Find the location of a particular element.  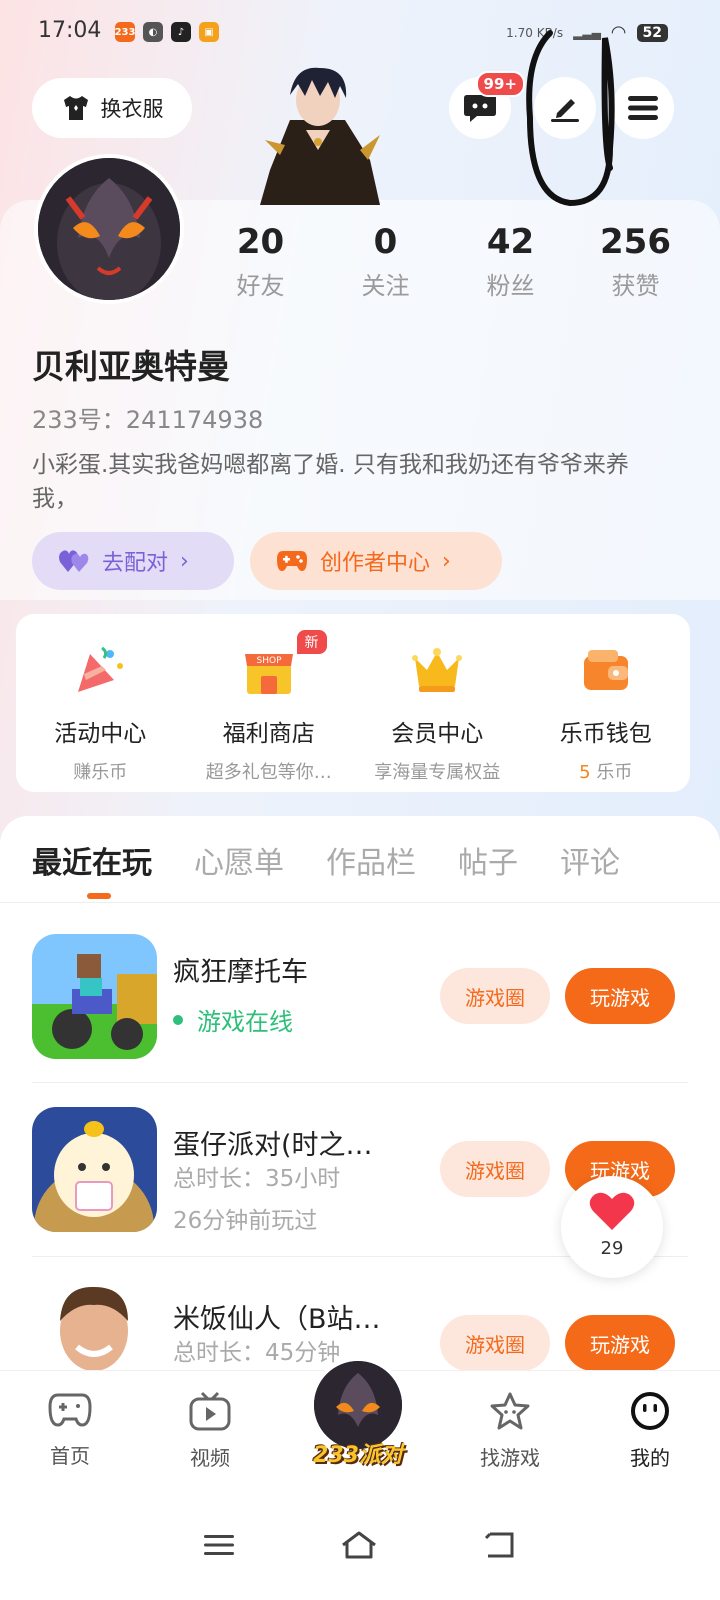

stat-label: 获赞 is located at coordinates (635, 286).